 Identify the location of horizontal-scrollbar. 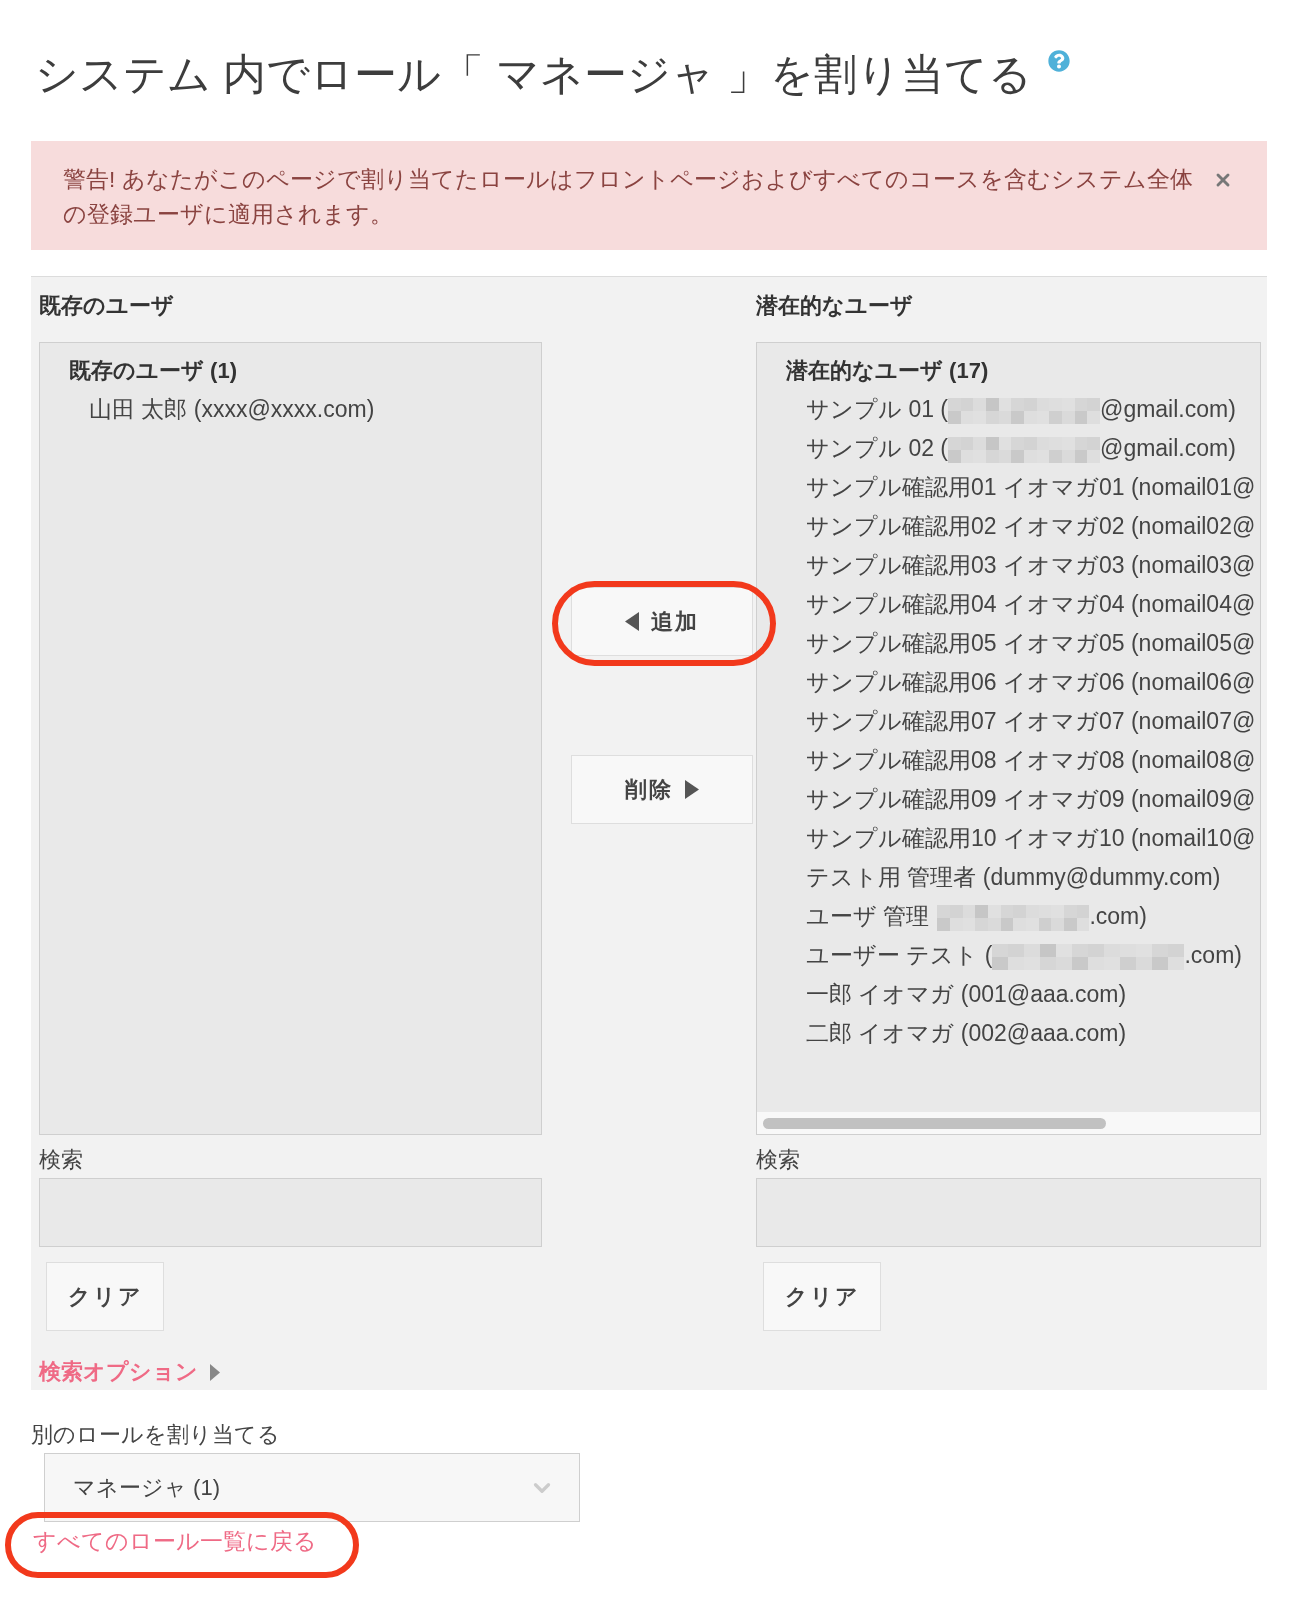
(1008, 1123).